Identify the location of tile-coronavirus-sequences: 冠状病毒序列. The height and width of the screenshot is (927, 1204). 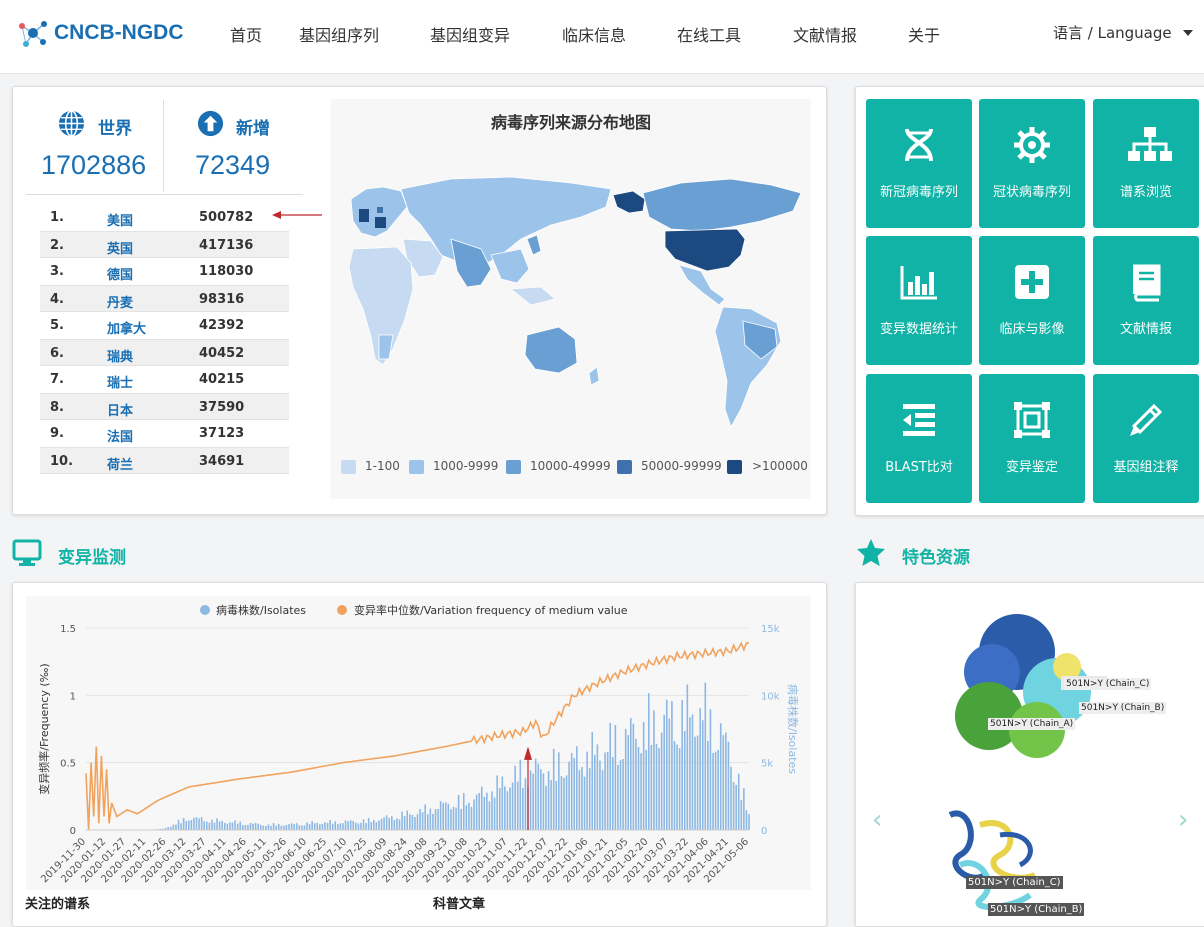
(1032, 163).